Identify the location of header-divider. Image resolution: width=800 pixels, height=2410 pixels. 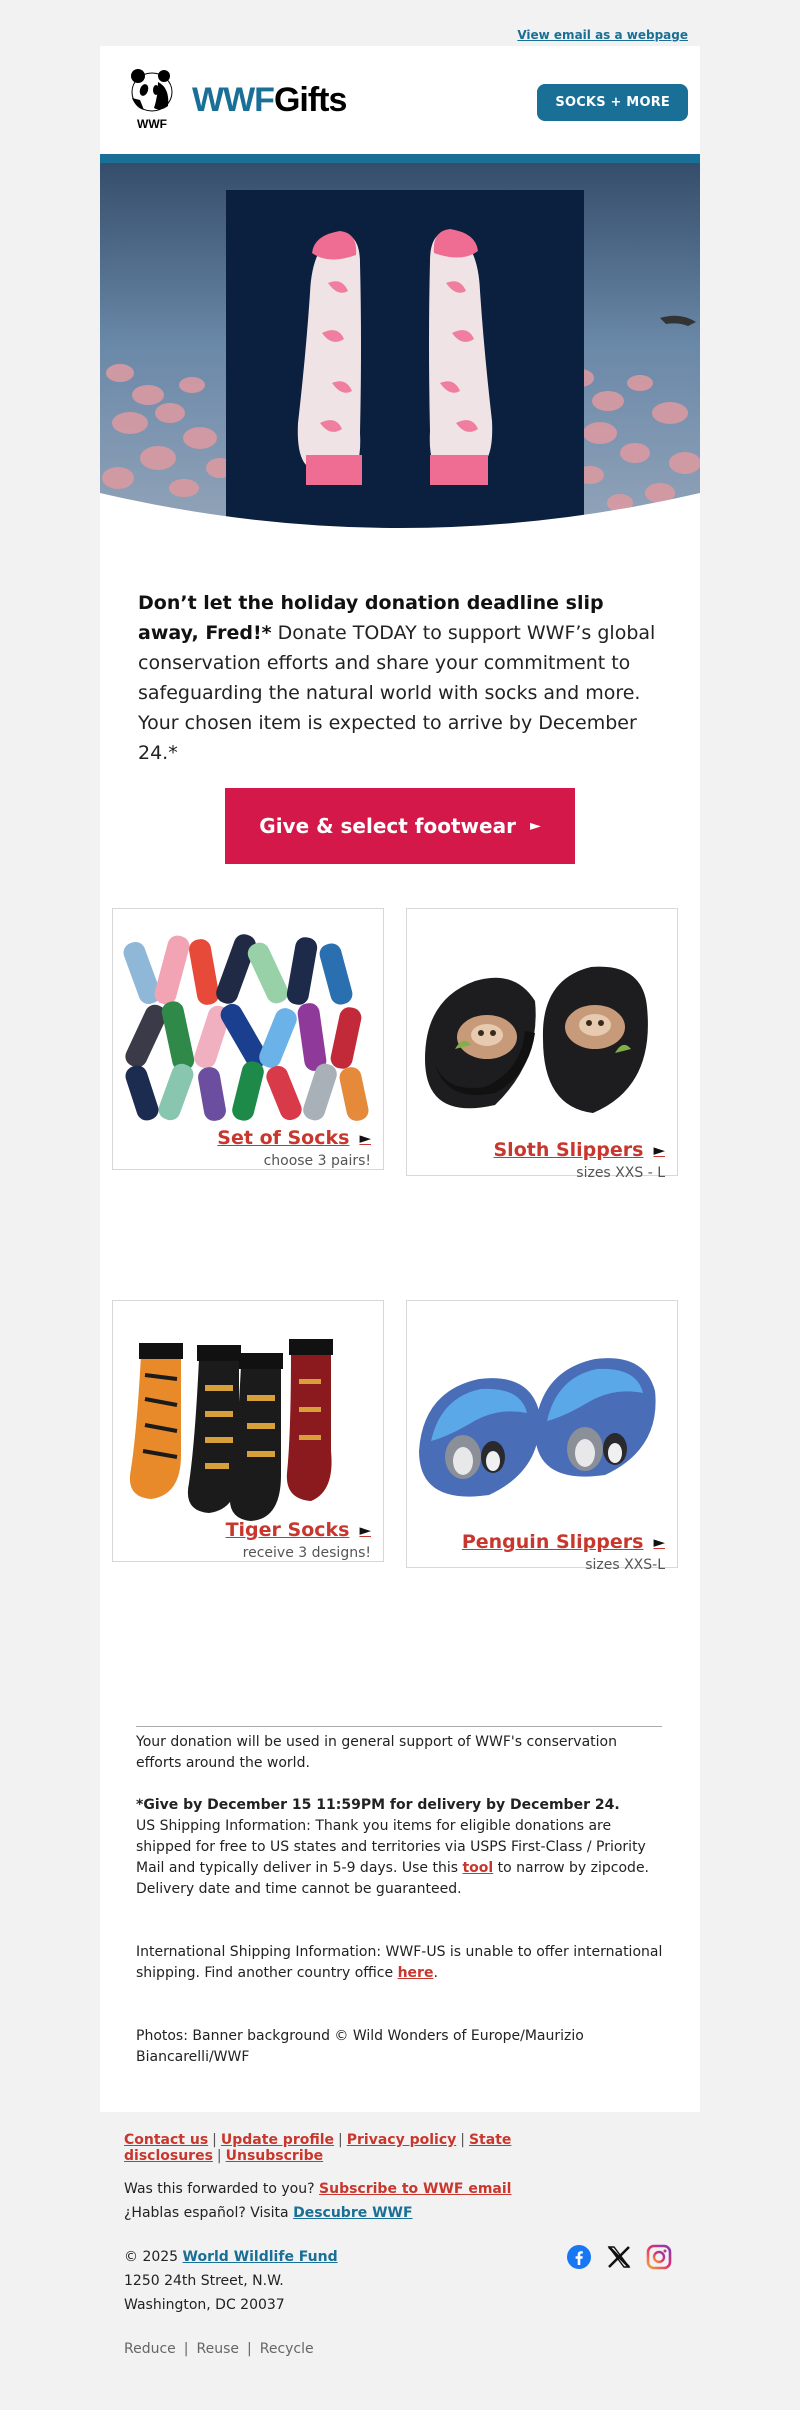
(400, 158).